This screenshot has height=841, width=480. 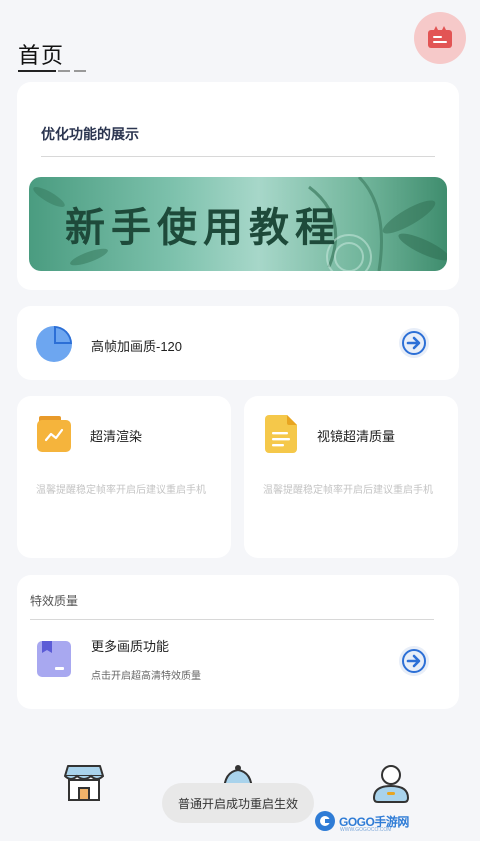 I want to click on more-go-button, so click(x=414, y=661).